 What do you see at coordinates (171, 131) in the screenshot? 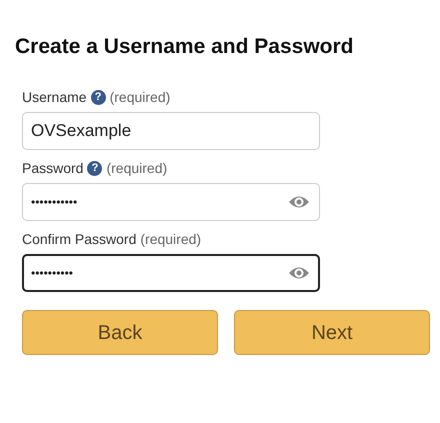
I see `input-field: OVSexample` at bounding box center [171, 131].